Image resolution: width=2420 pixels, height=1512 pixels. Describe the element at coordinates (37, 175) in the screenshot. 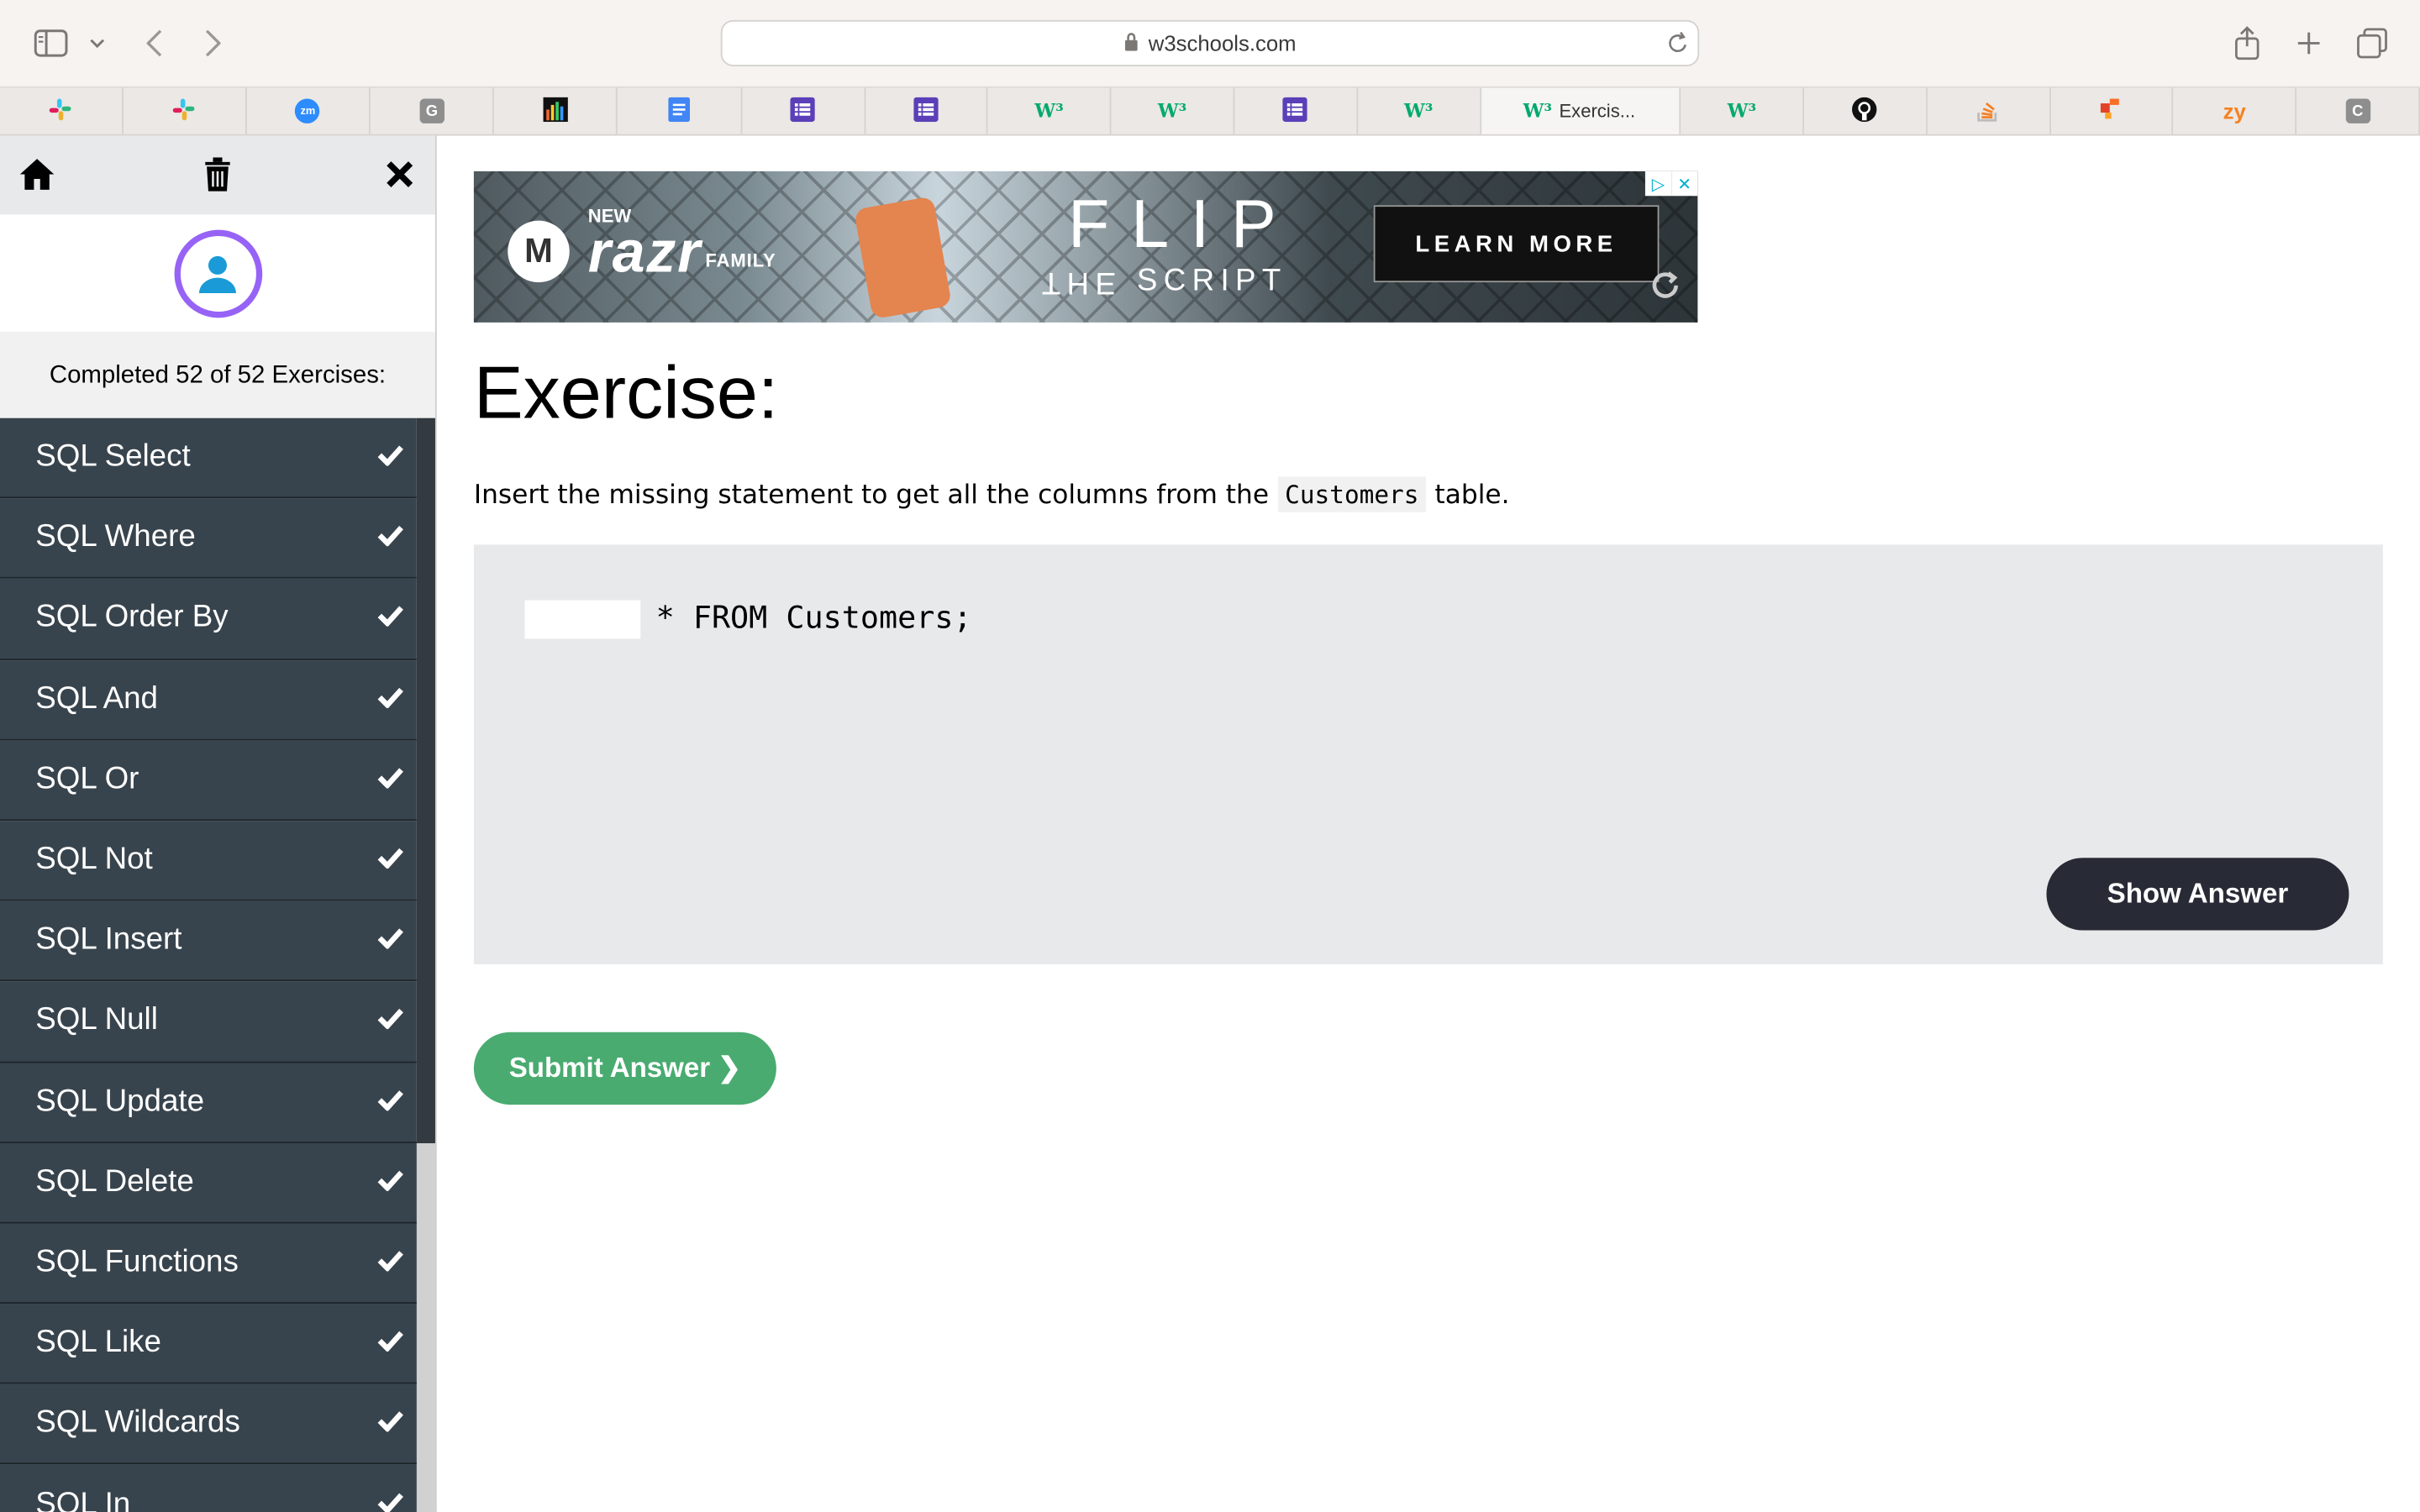

I see `home-icon` at that location.